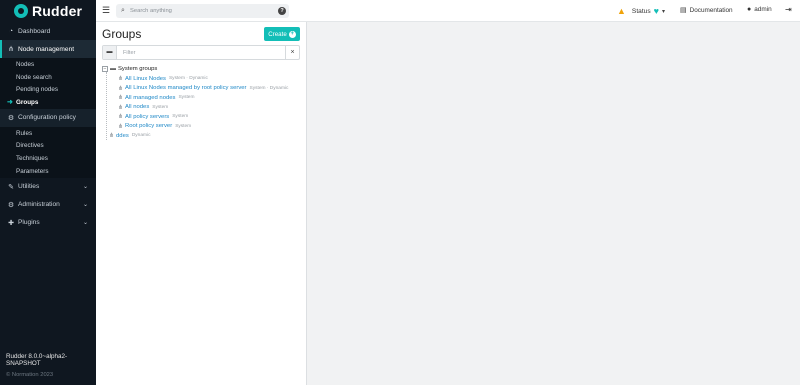 The image size is (800, 385). I want to click on folder-toggle-icon: ▬, so click(110, 52).